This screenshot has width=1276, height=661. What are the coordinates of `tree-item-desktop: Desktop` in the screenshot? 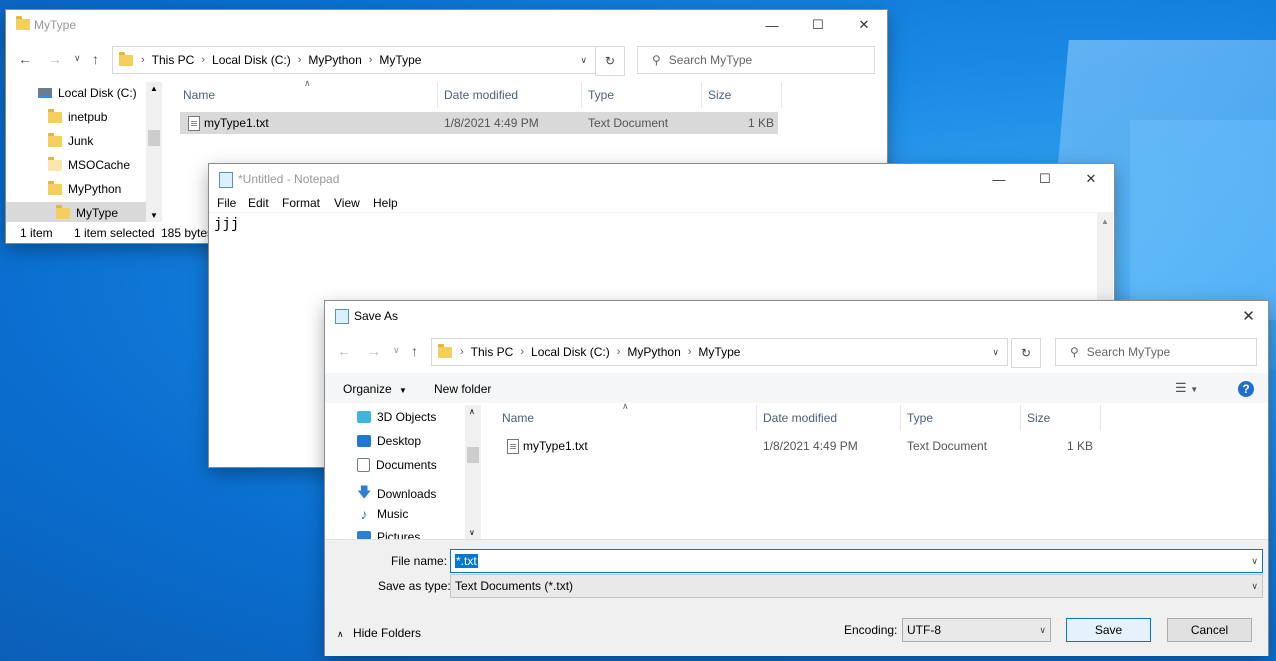 It's located at (389, 441).